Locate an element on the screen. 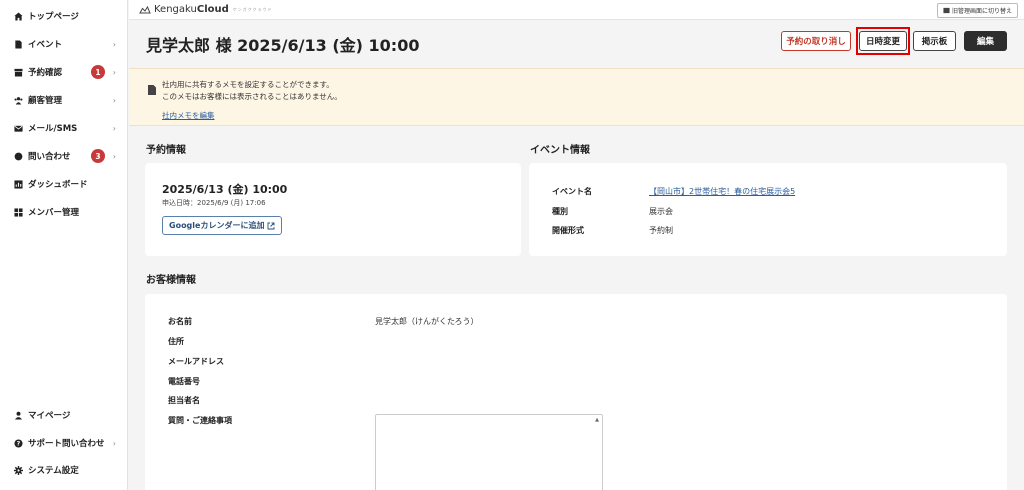 The width and height of the screenshot is (1024, 490). sidebar-item-mypage: マイページ is located at coordinates (64, 415).